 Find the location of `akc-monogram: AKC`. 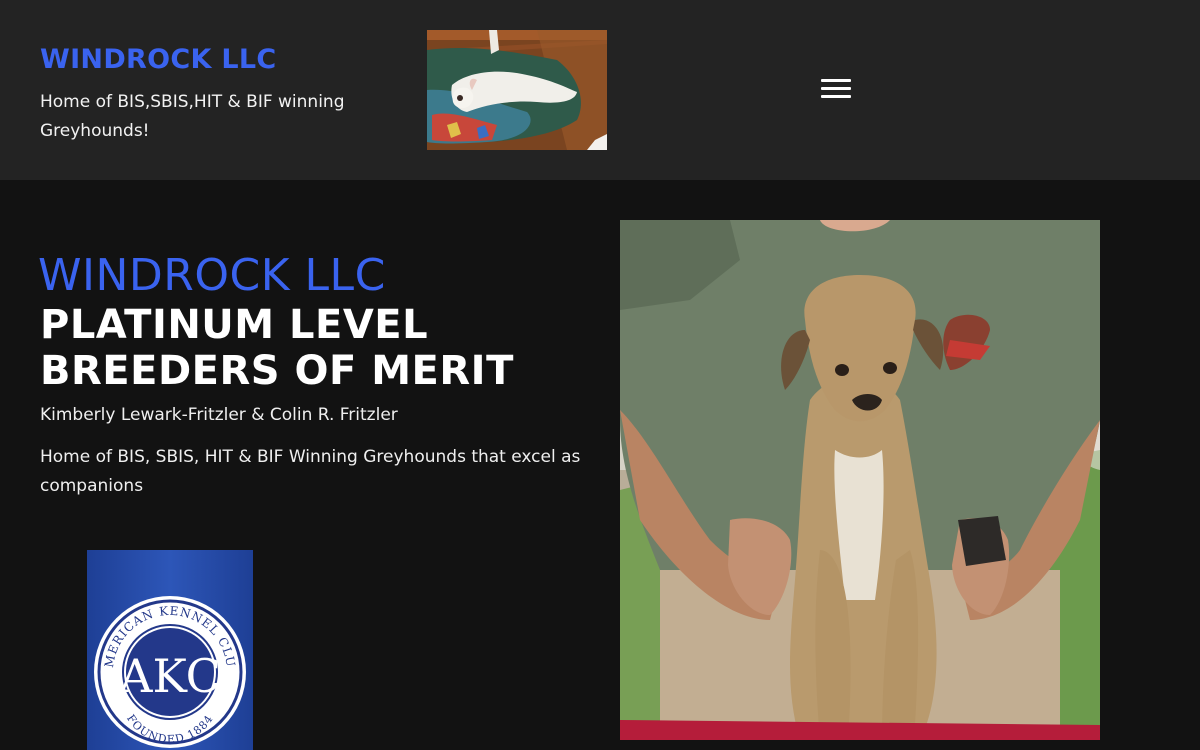

akc-monogram: AKC is located at coordinates (169, 676).